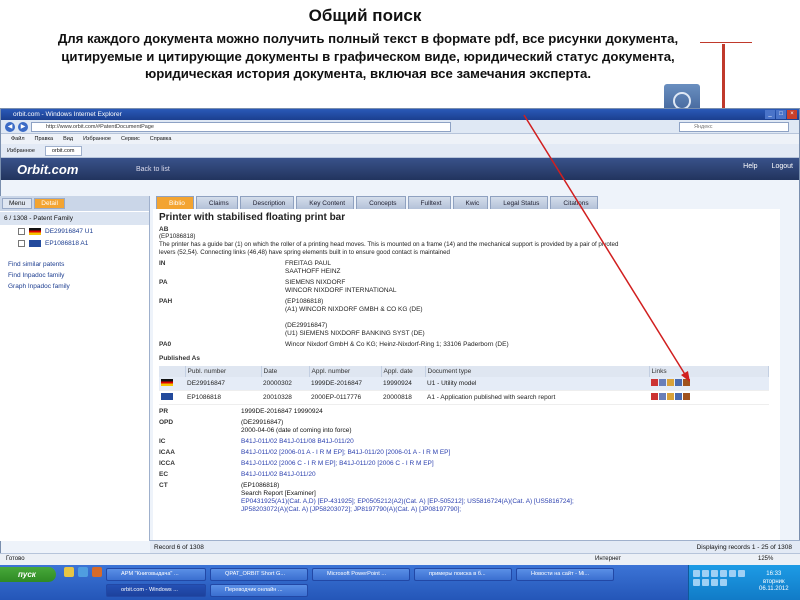 The image size is (800, 600). Describe the element at coordinates (750, 166) in the screenshot. I see `help-link: Help` at that location.